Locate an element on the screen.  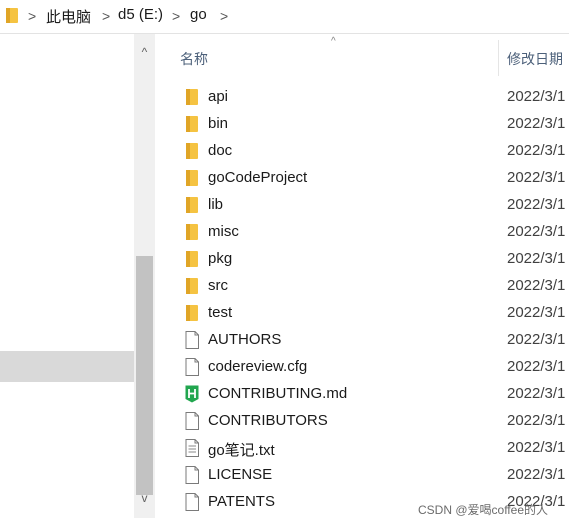
column-header-date: 修改日期 is located at coordinates (535, 59).